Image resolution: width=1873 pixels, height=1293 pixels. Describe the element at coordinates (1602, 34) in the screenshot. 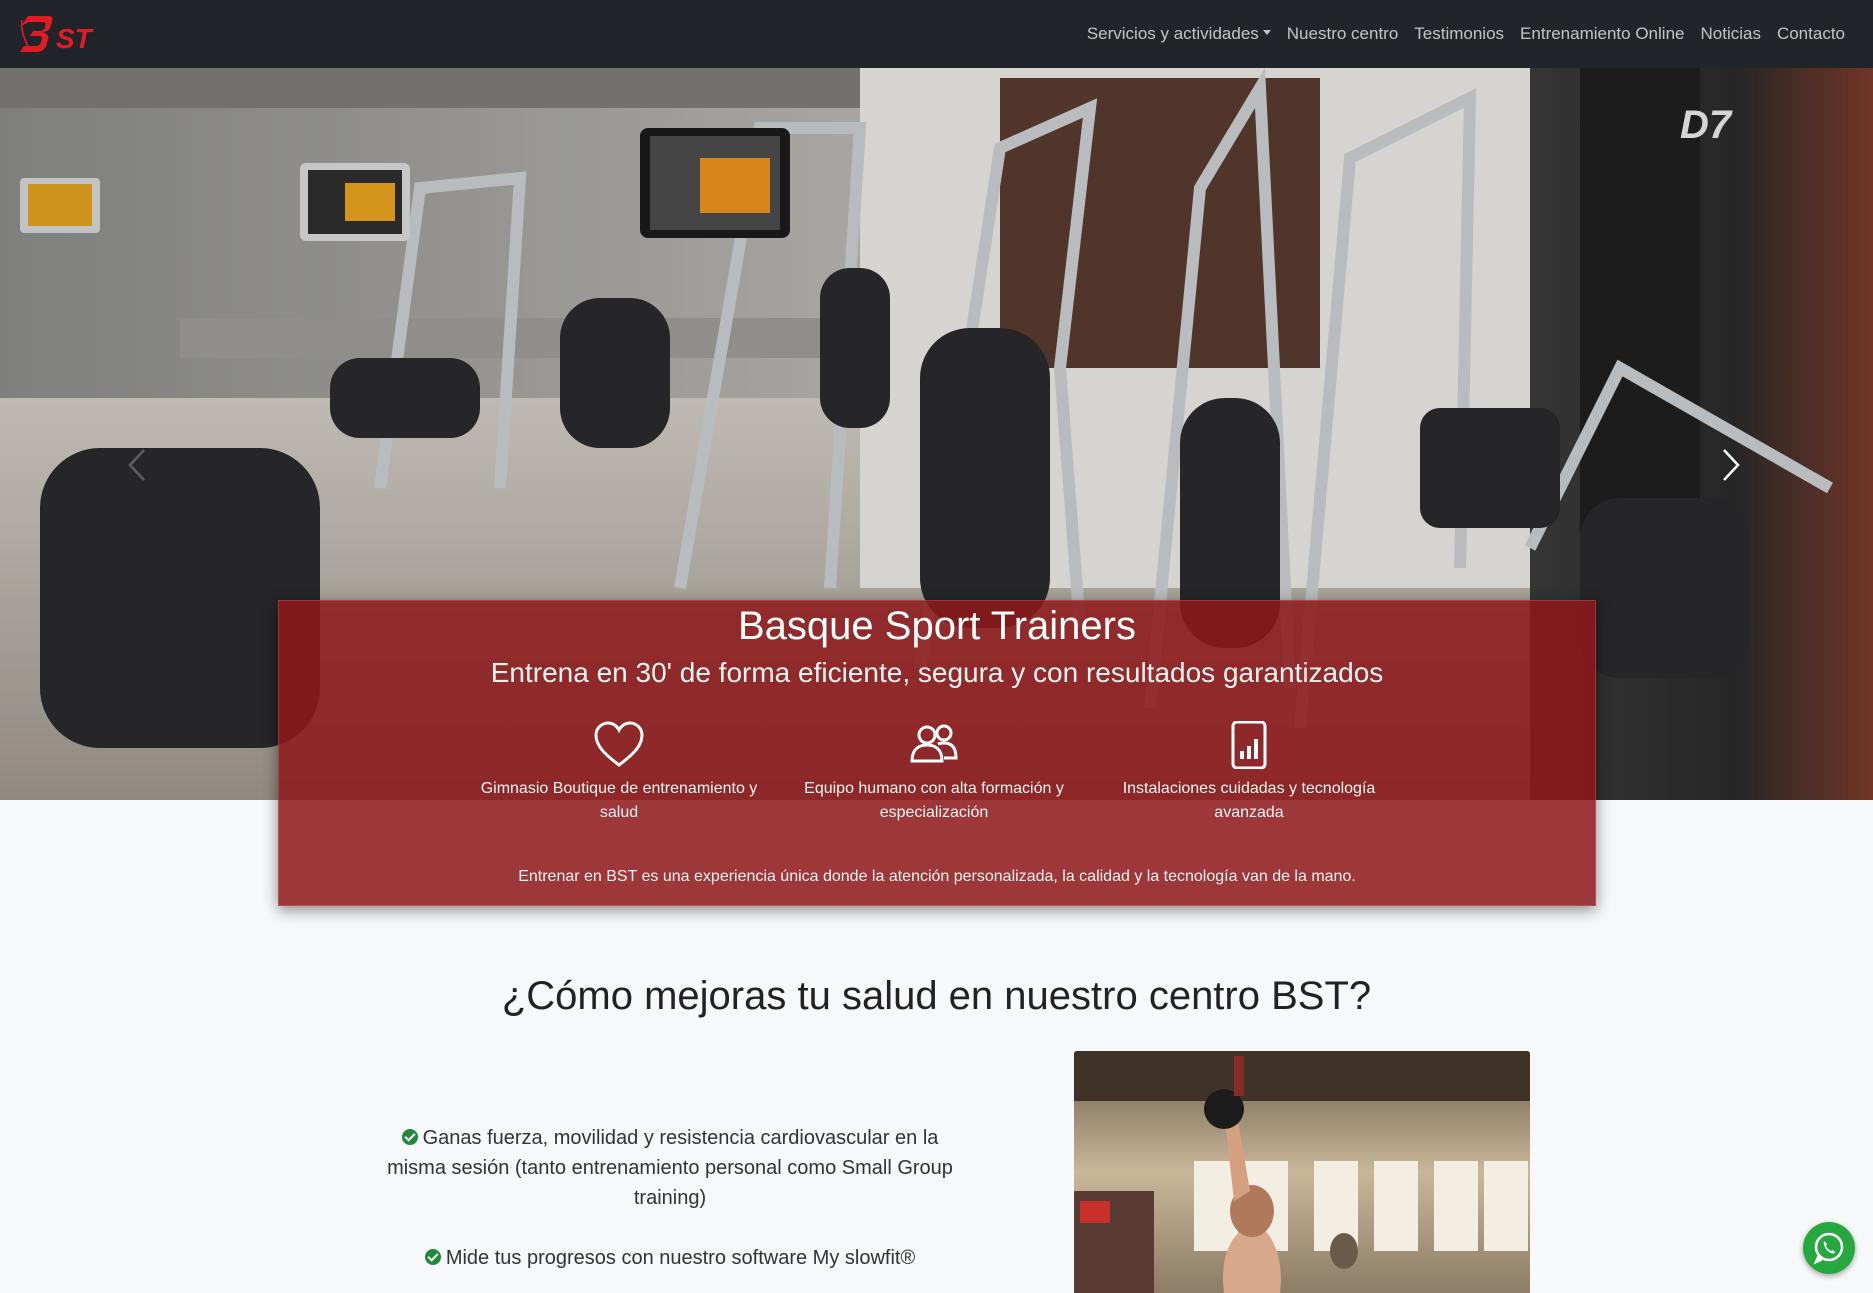

I see `nav-item-entrenamiento-online: Entrenamiento Online` at that location.